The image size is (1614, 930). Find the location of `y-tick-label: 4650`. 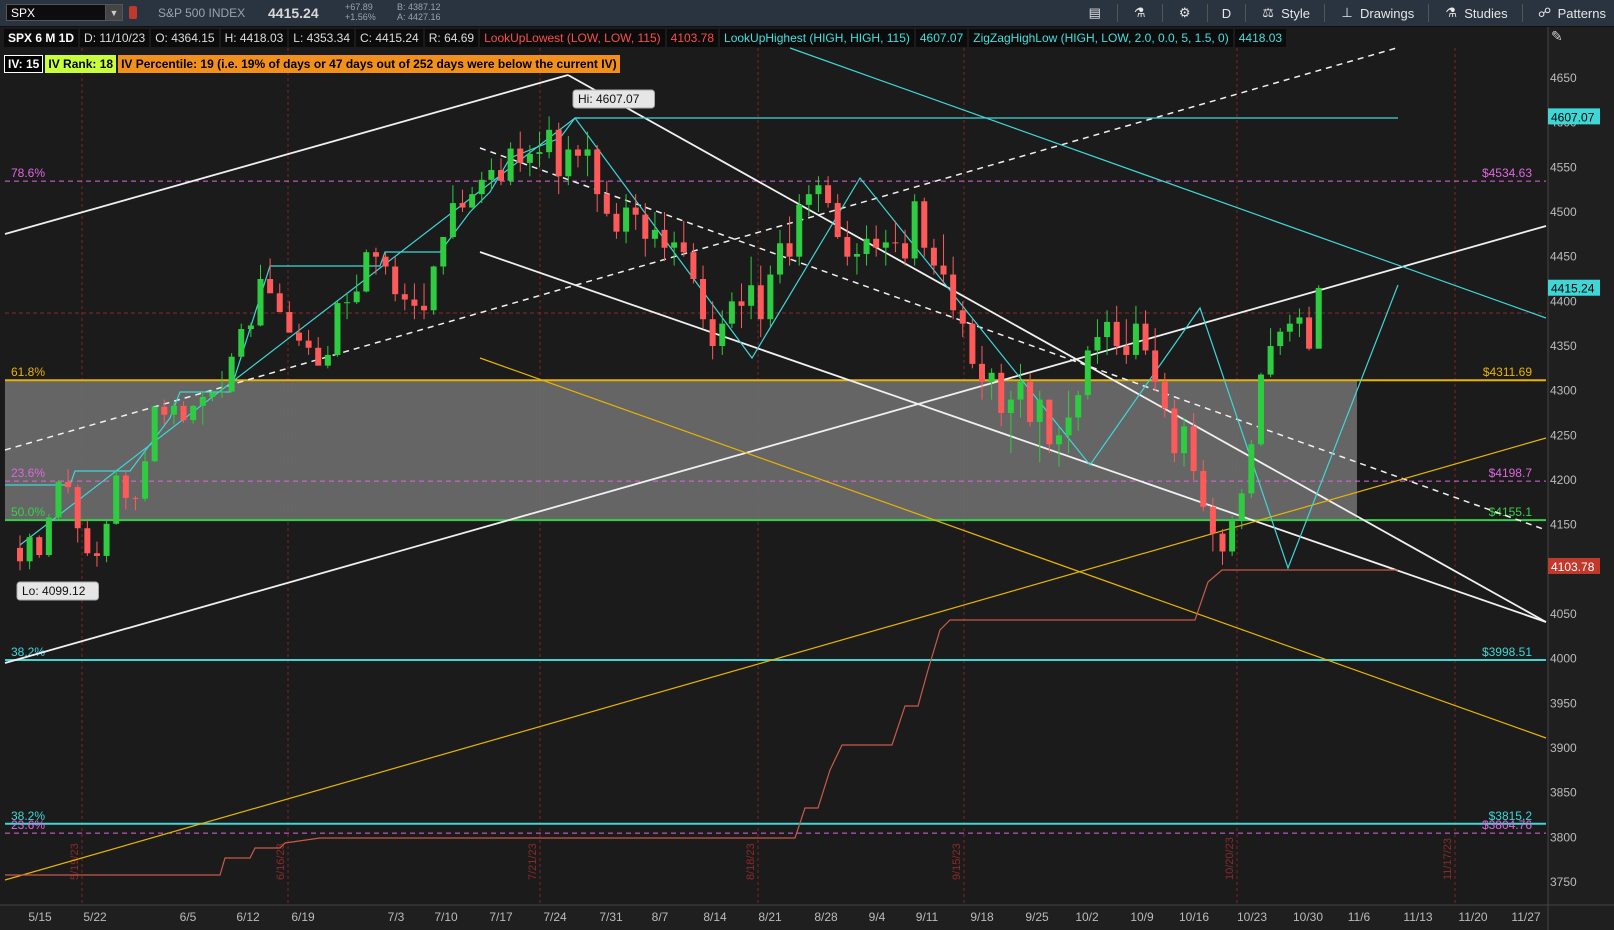

y-tick-label: 4650 is located at coordinates (1563, 78).